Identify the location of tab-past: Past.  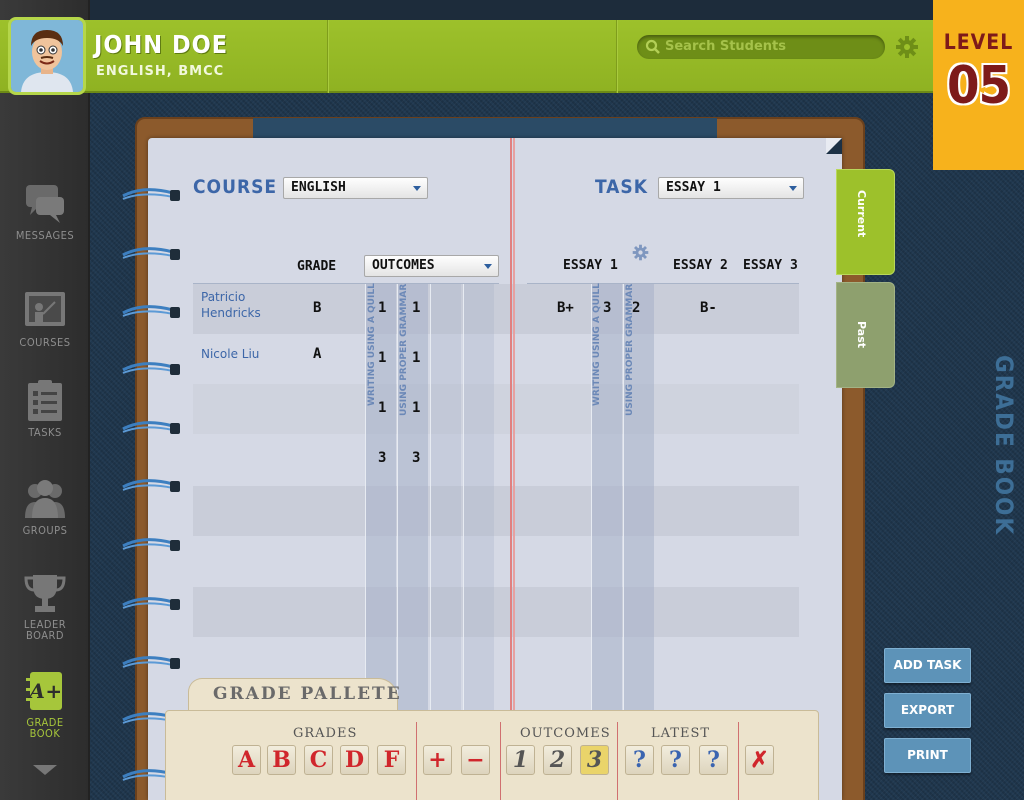
(865, 335).